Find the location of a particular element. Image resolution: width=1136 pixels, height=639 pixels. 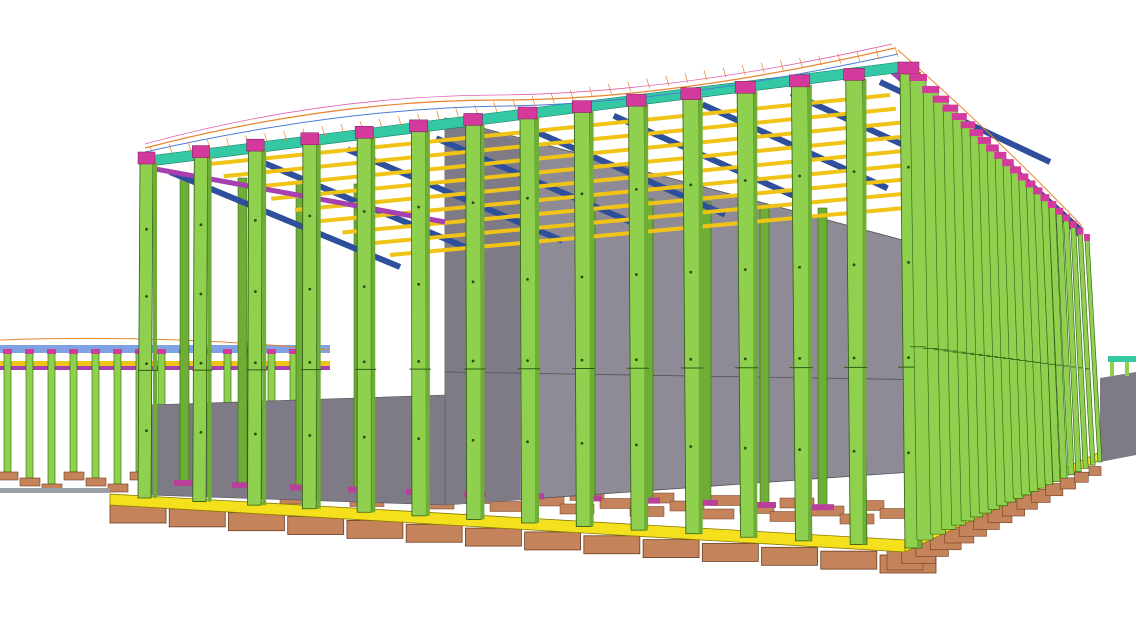

right-far-wall is located at coordinates (1118, 417).